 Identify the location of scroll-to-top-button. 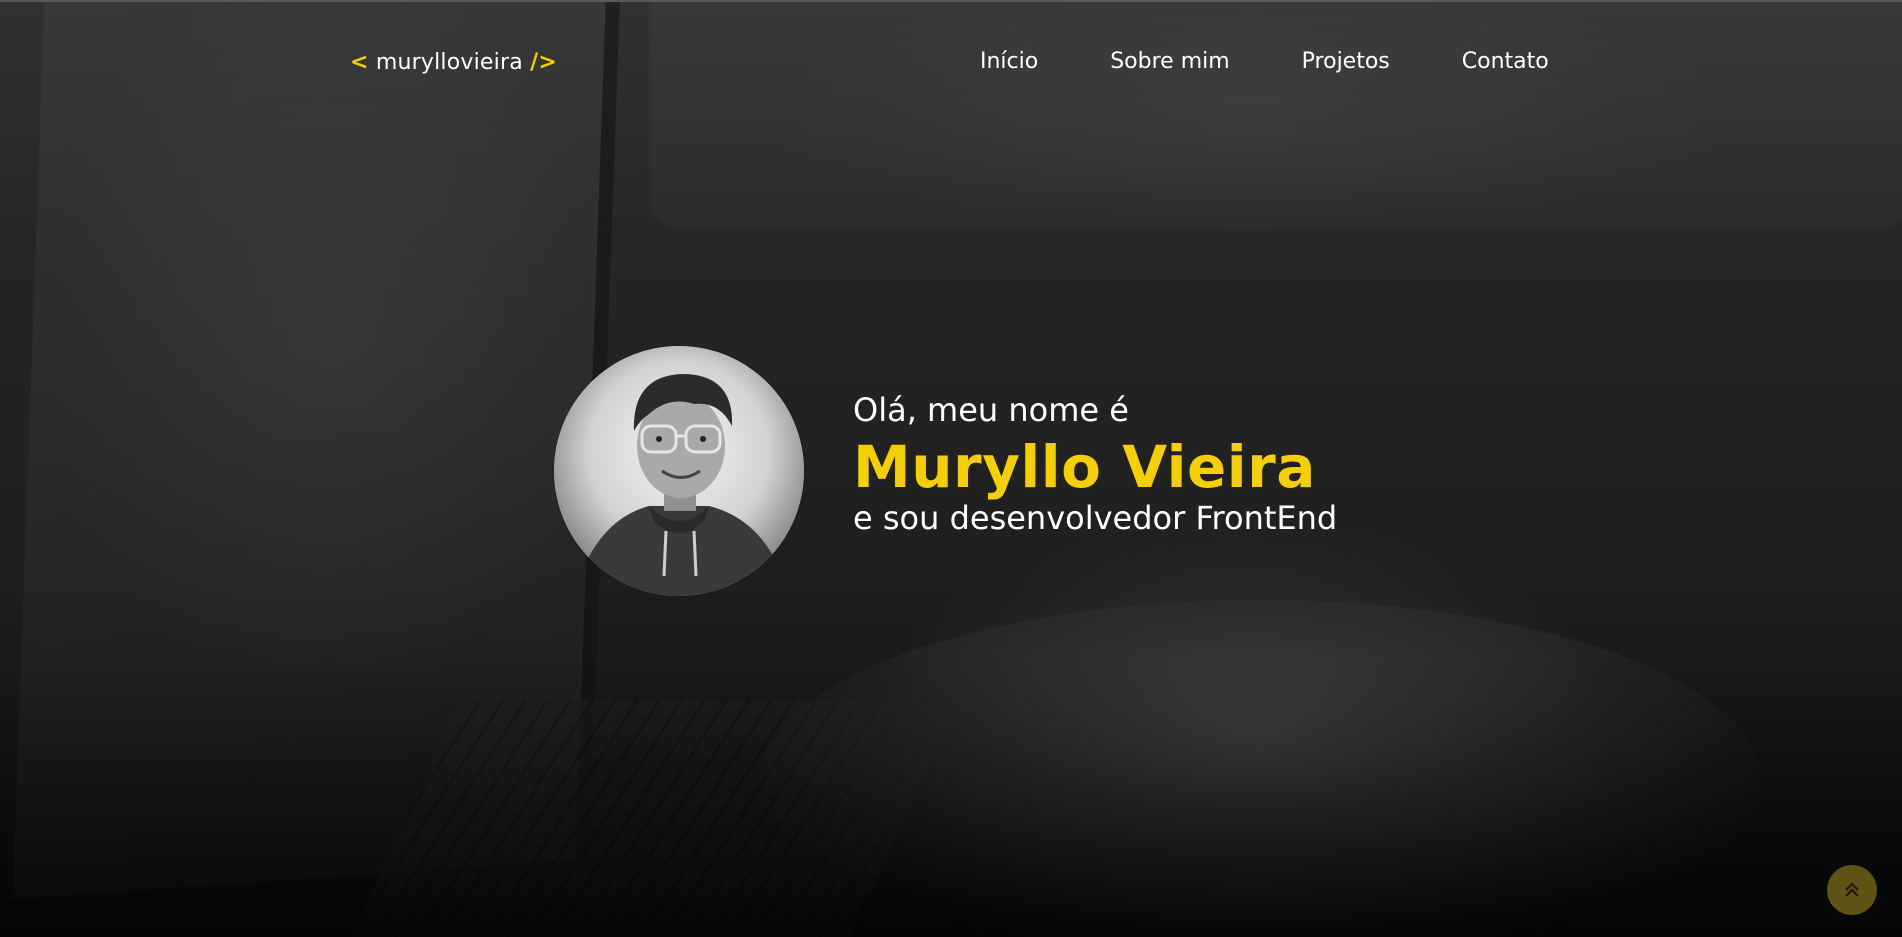
(1852, 890).